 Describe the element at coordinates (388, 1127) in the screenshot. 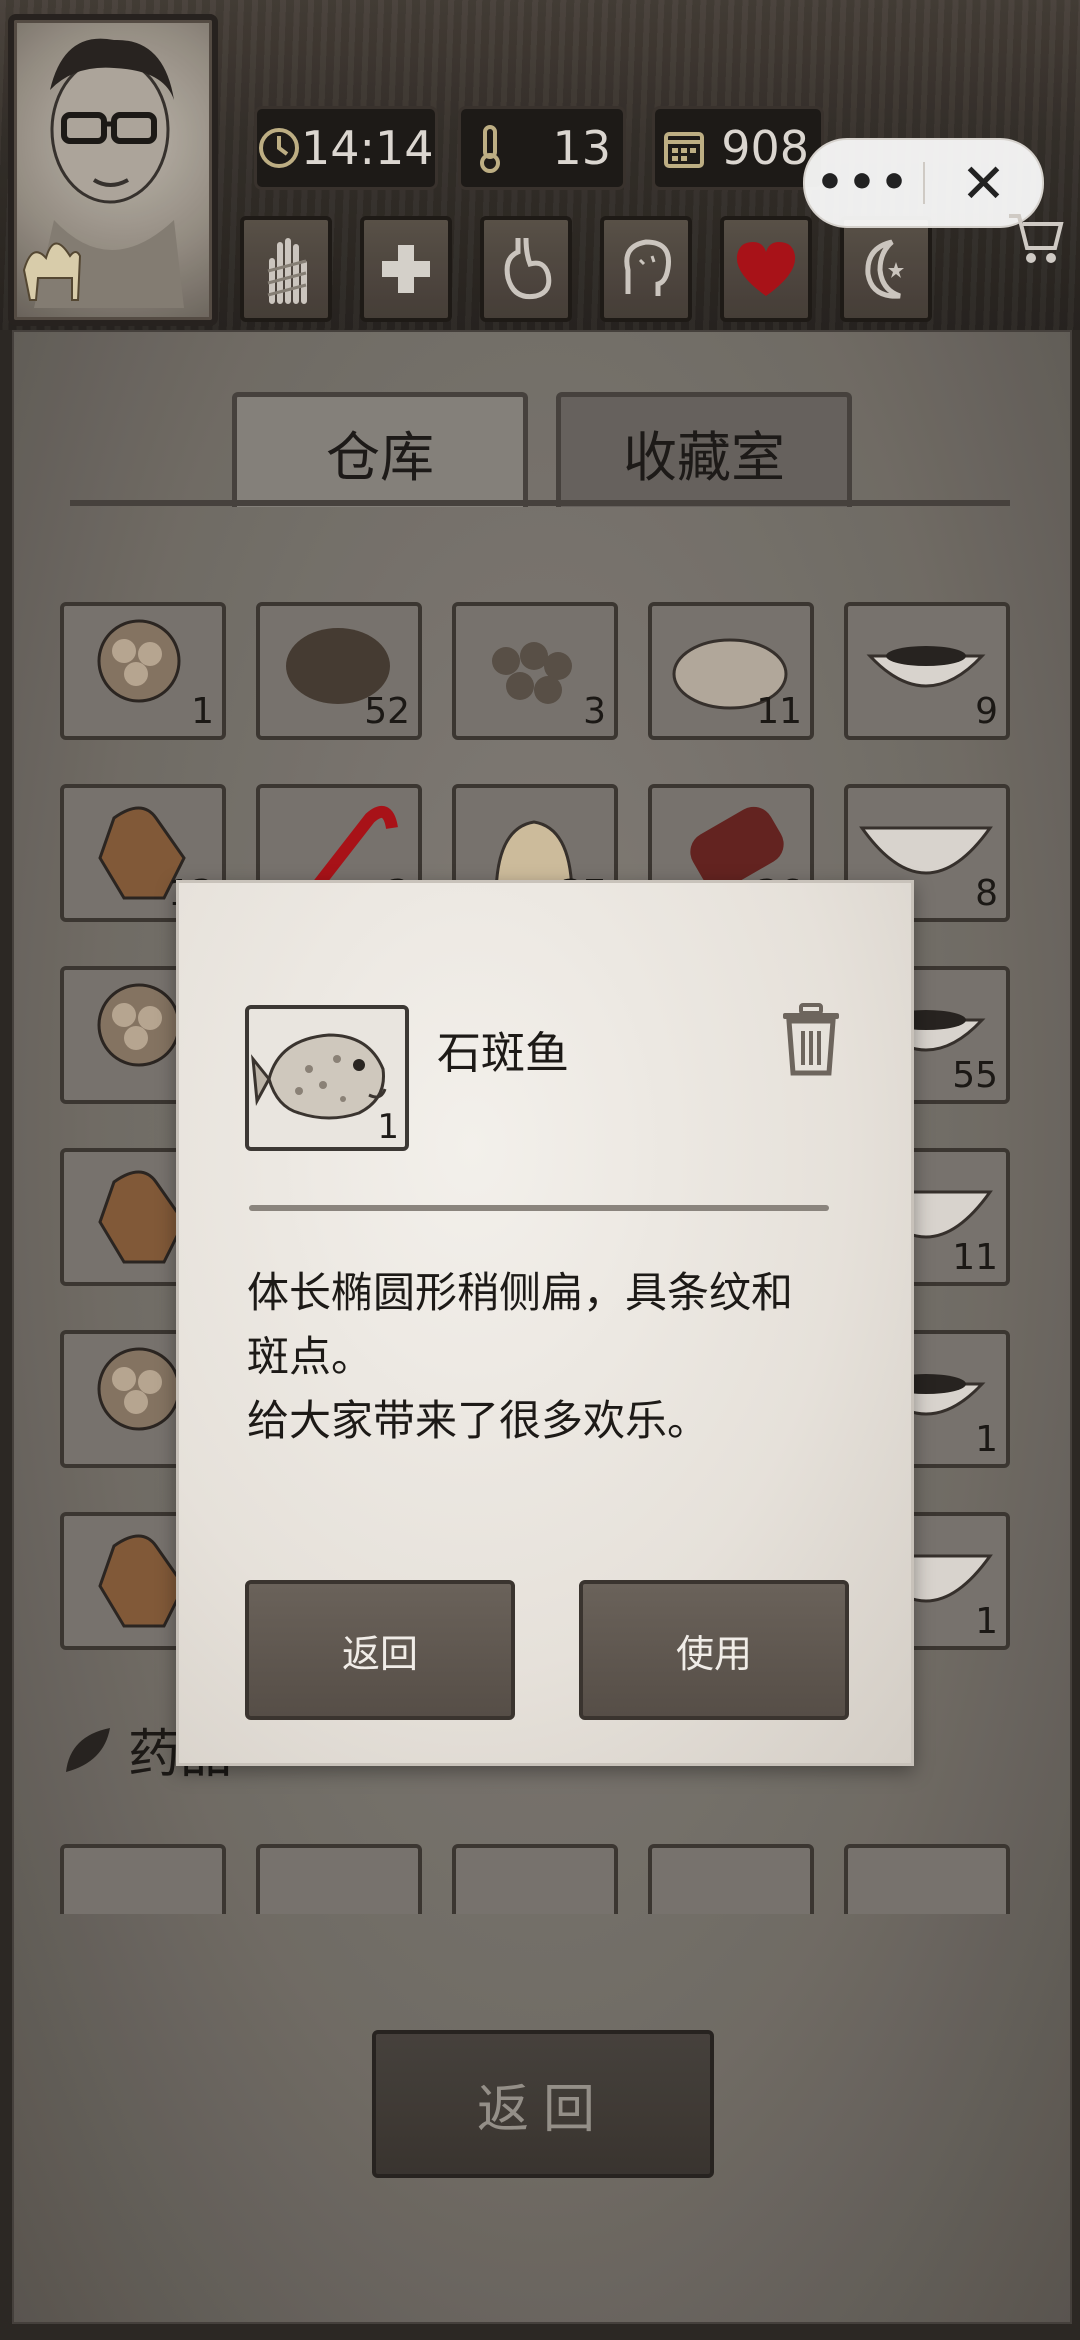

I see `item-count: 1` at that location.